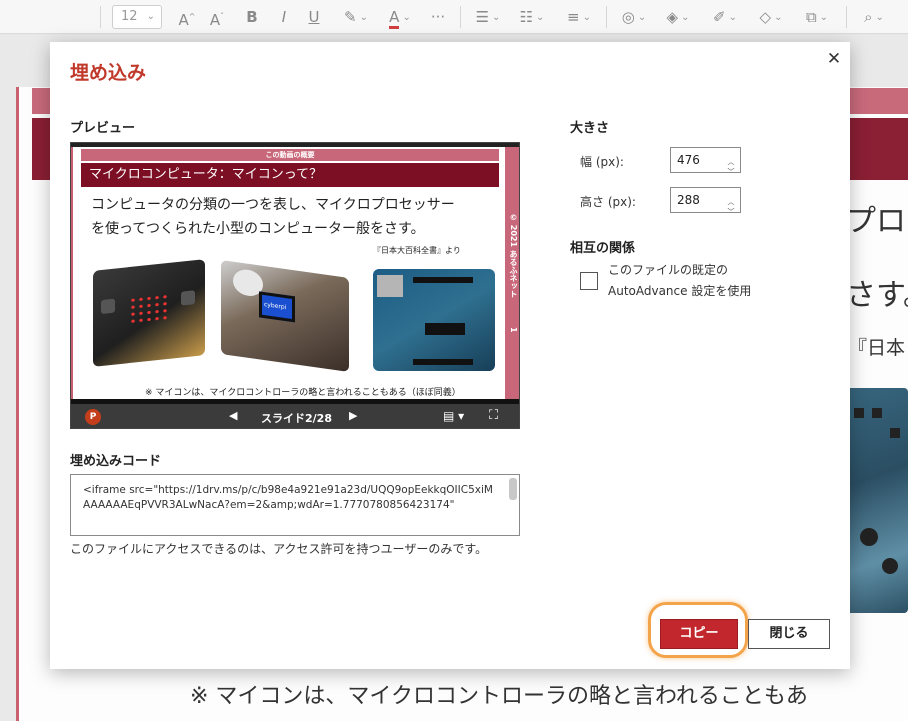 This screenshot has width=908, height=721. What do you see at coordinates (233, 415) in the screenshot?
I see `previous-slide-button: ◀` at bounding box center [233, 415].